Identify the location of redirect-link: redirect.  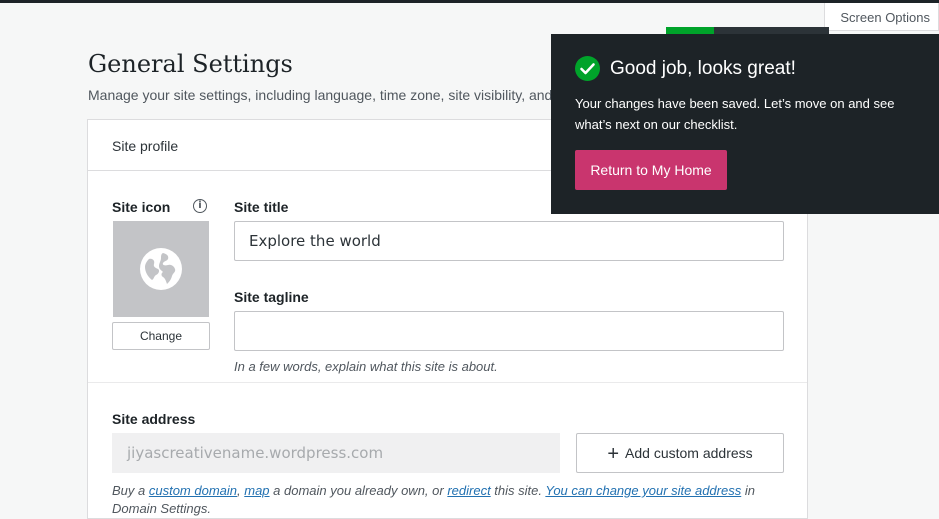
(468, 490).